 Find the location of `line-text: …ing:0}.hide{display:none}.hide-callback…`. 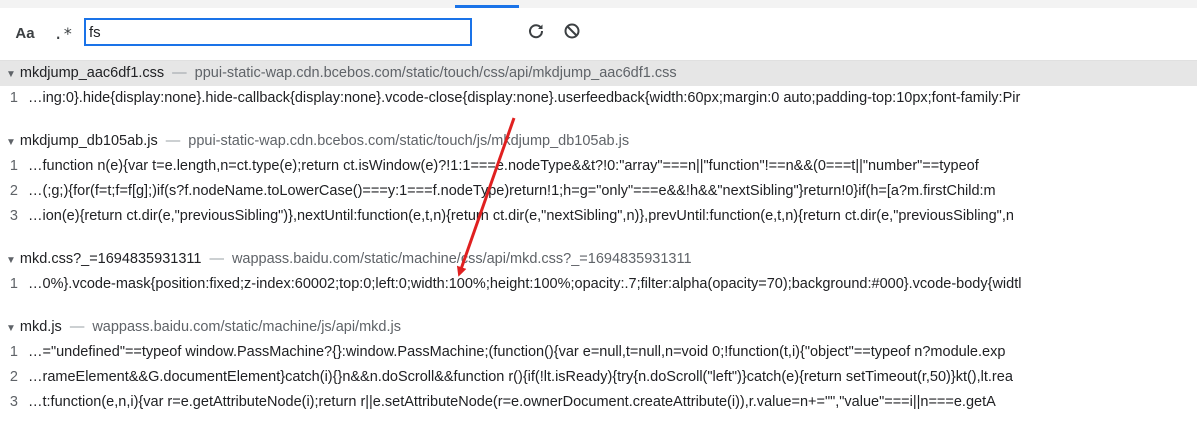

line-text: …ing:0}.hide{display:none}.hide-callback… is located at coordinates (524, 98).